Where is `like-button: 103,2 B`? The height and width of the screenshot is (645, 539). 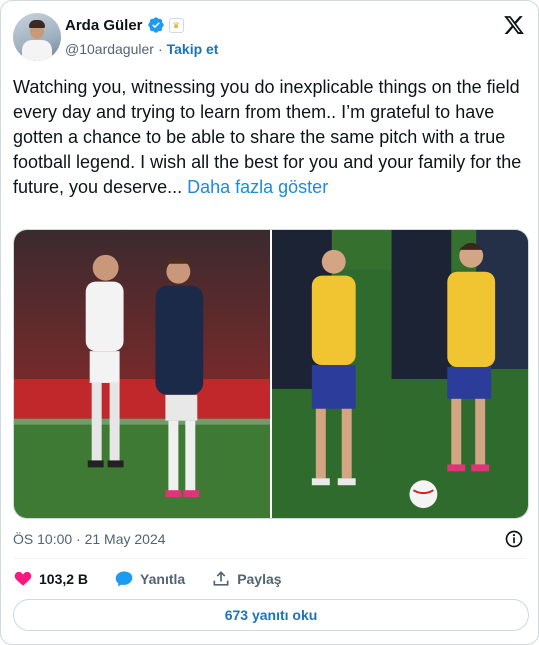
like-button: 103,2 B is located at coordinates (50, 579).